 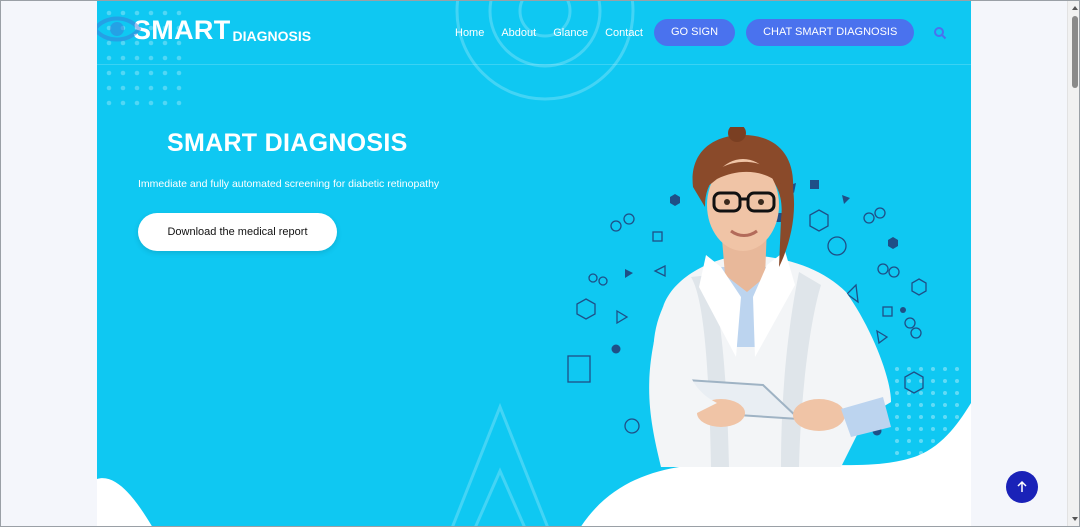 I want to click on nav-contact: Contact, so click(x=624, y=33).